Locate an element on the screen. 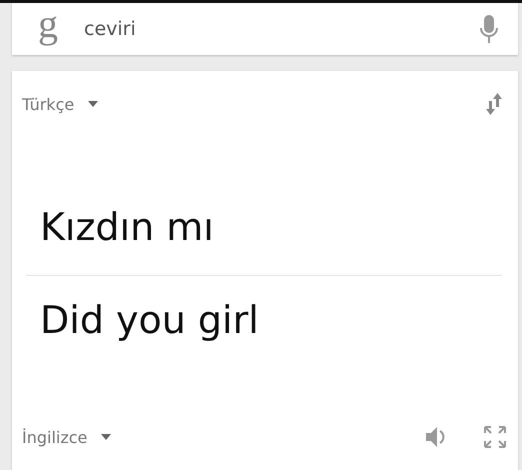 The width and height of the screenshot is (522, 470). microphone-icon is located at coordinates (489, 29).